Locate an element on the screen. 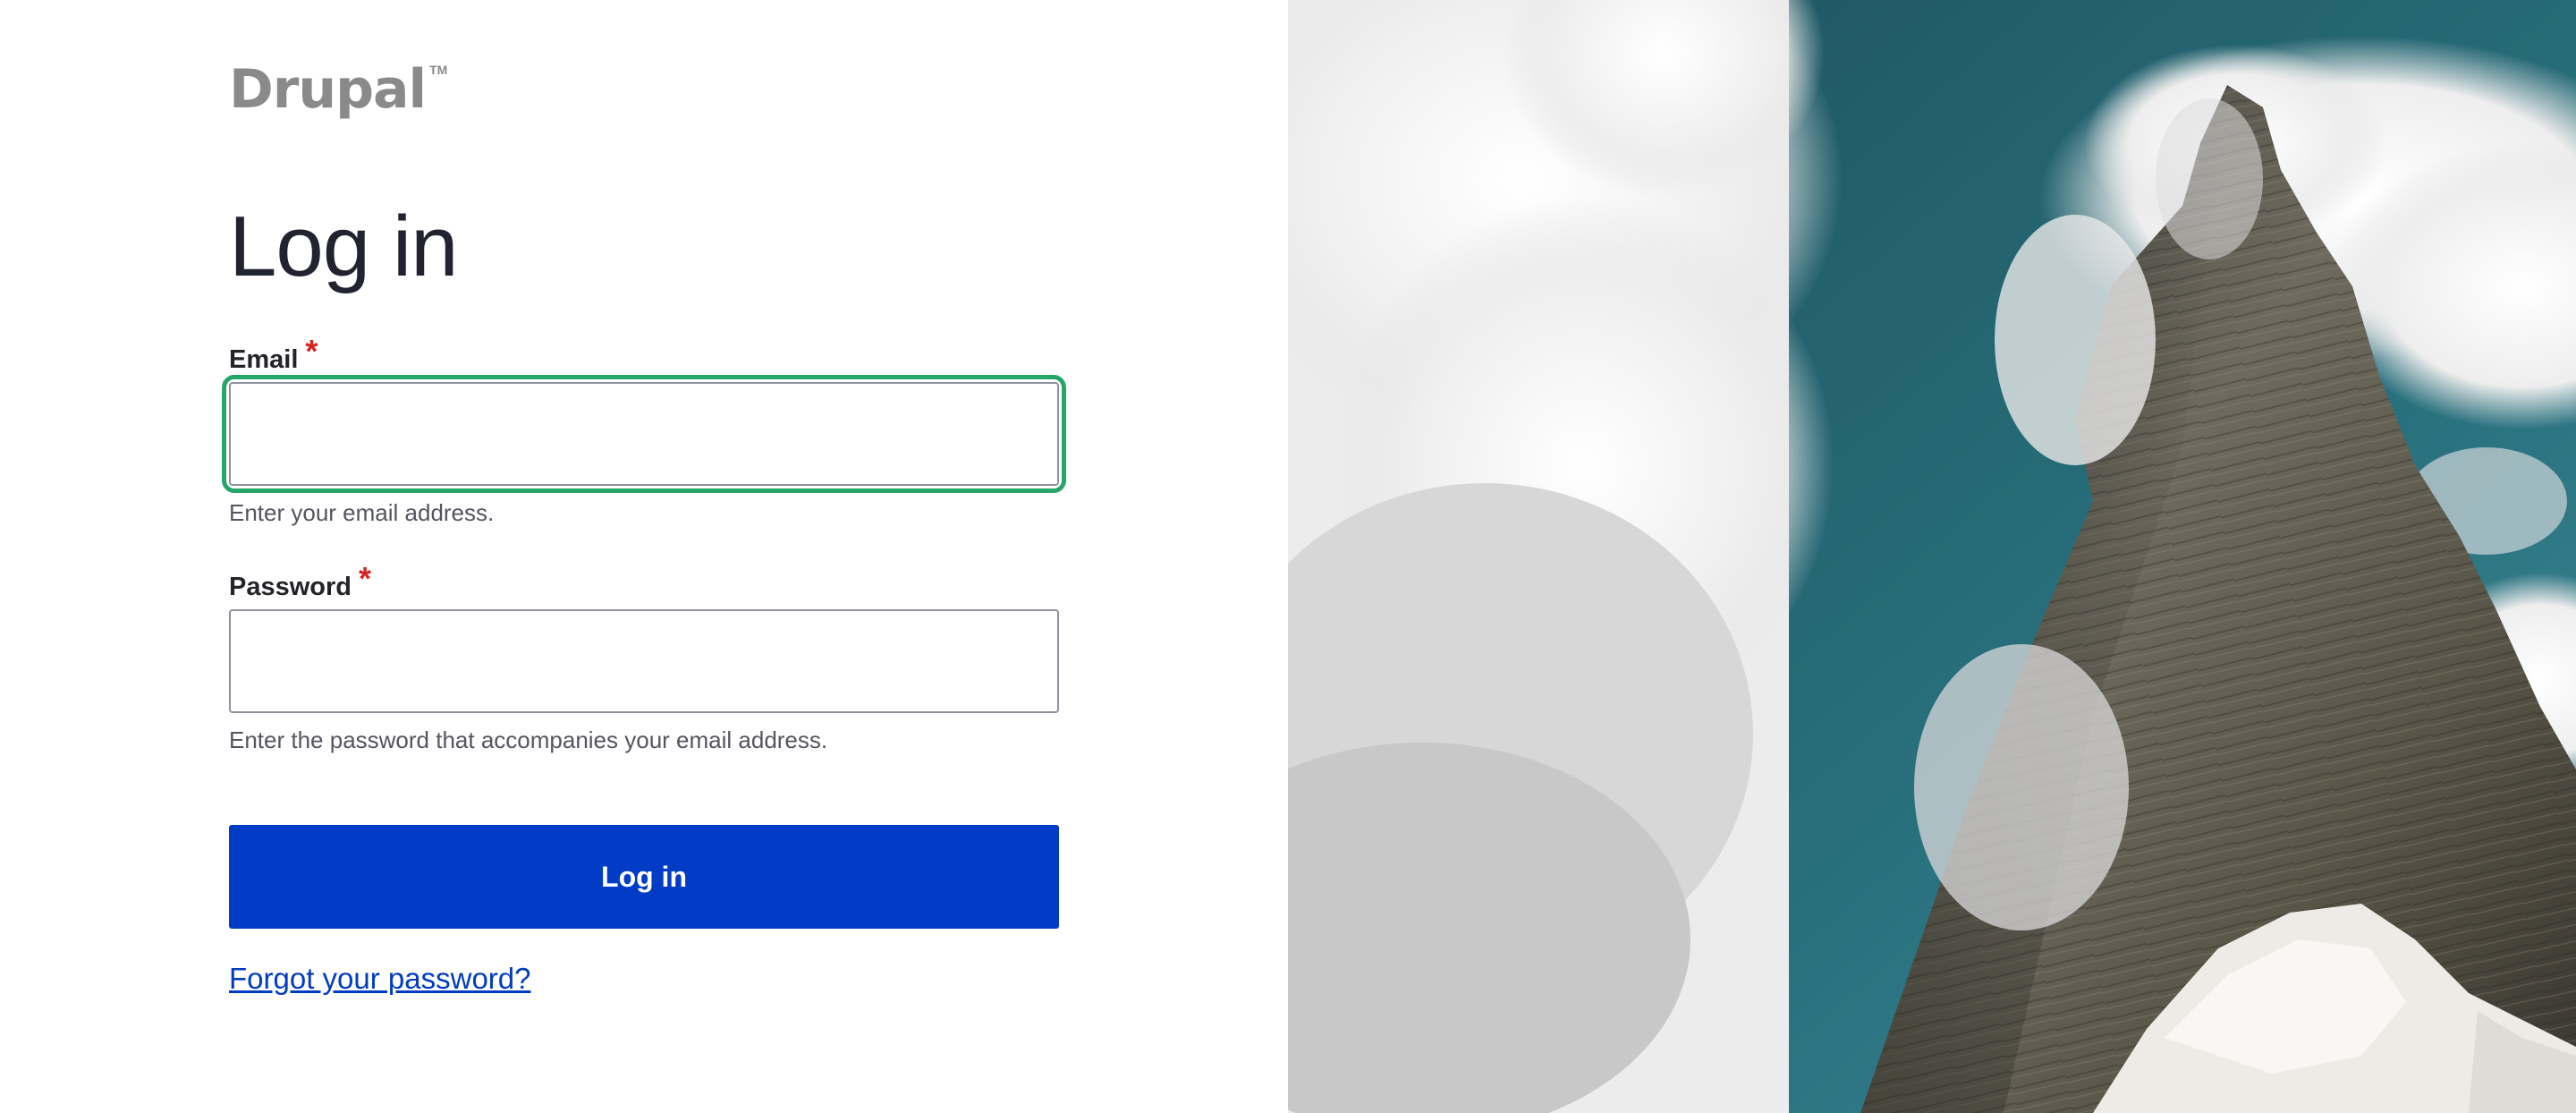 The image size is (2576, 1113). password-label: Password * is located at coordinates (644, 583).